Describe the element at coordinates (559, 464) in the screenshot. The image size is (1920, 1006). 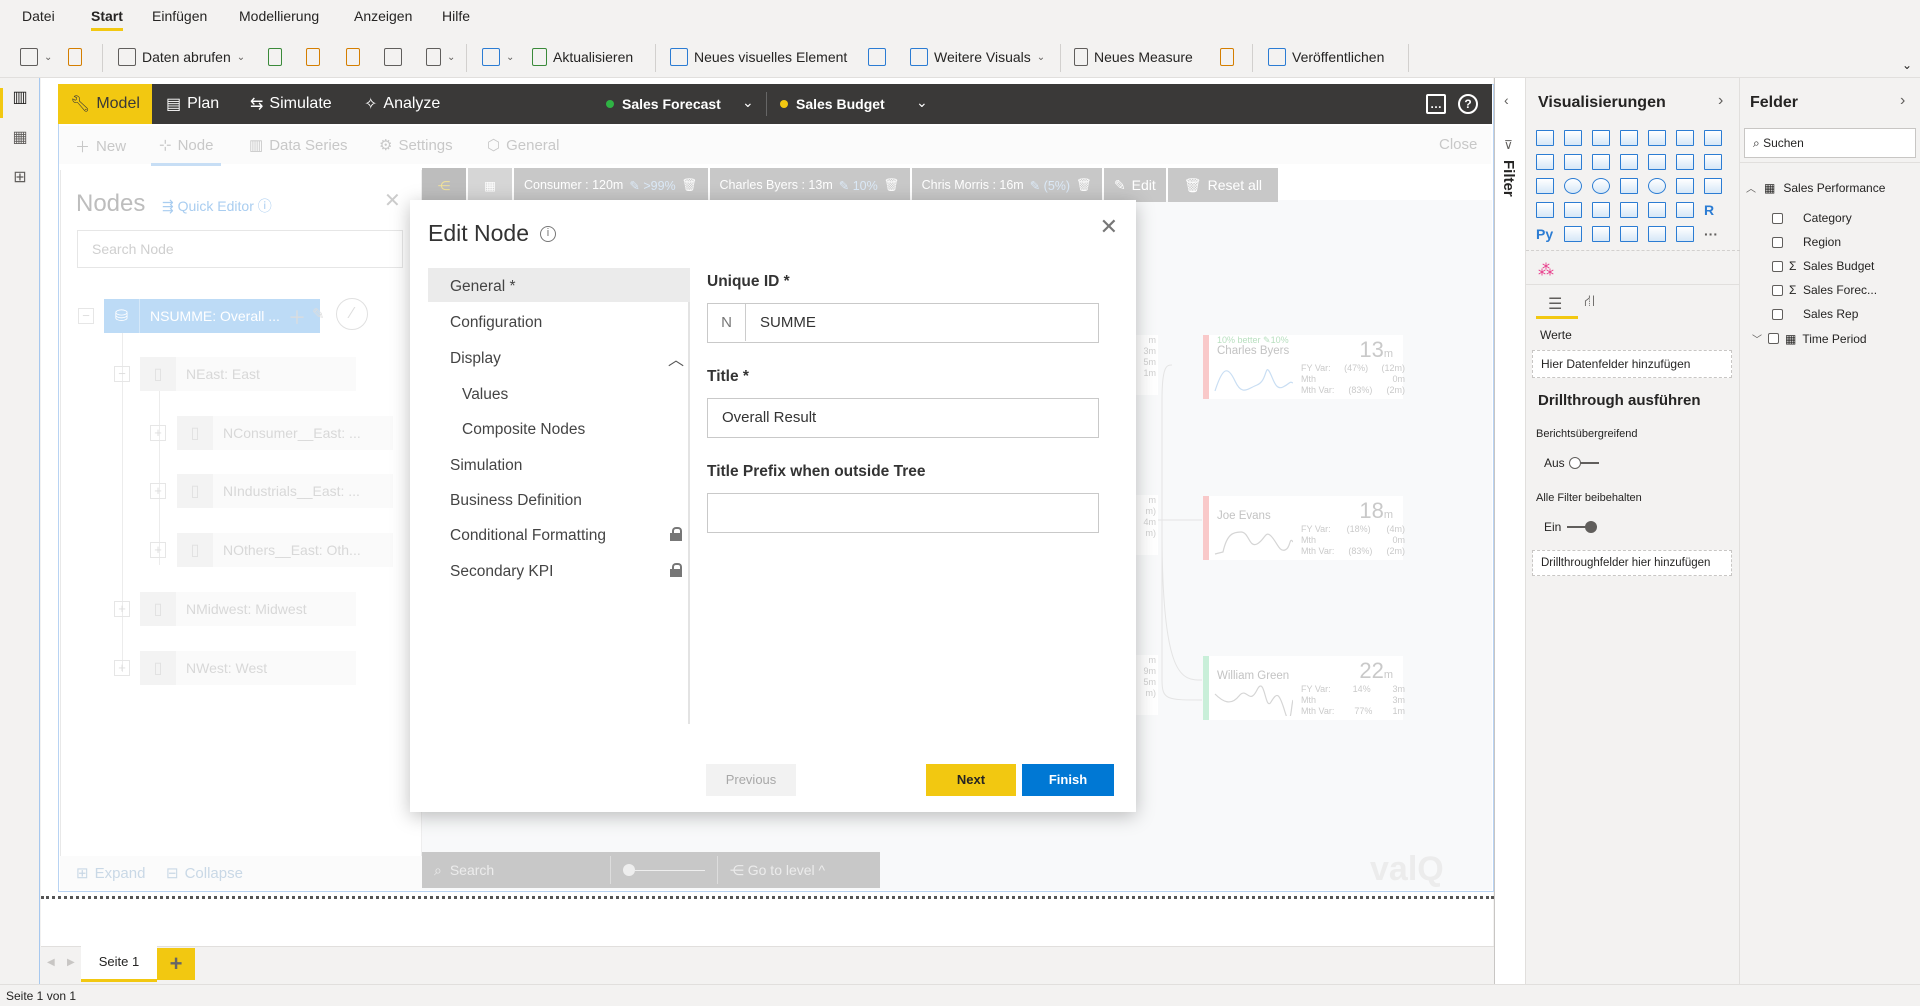
I see `nav-simulation: Simulation` at that location.